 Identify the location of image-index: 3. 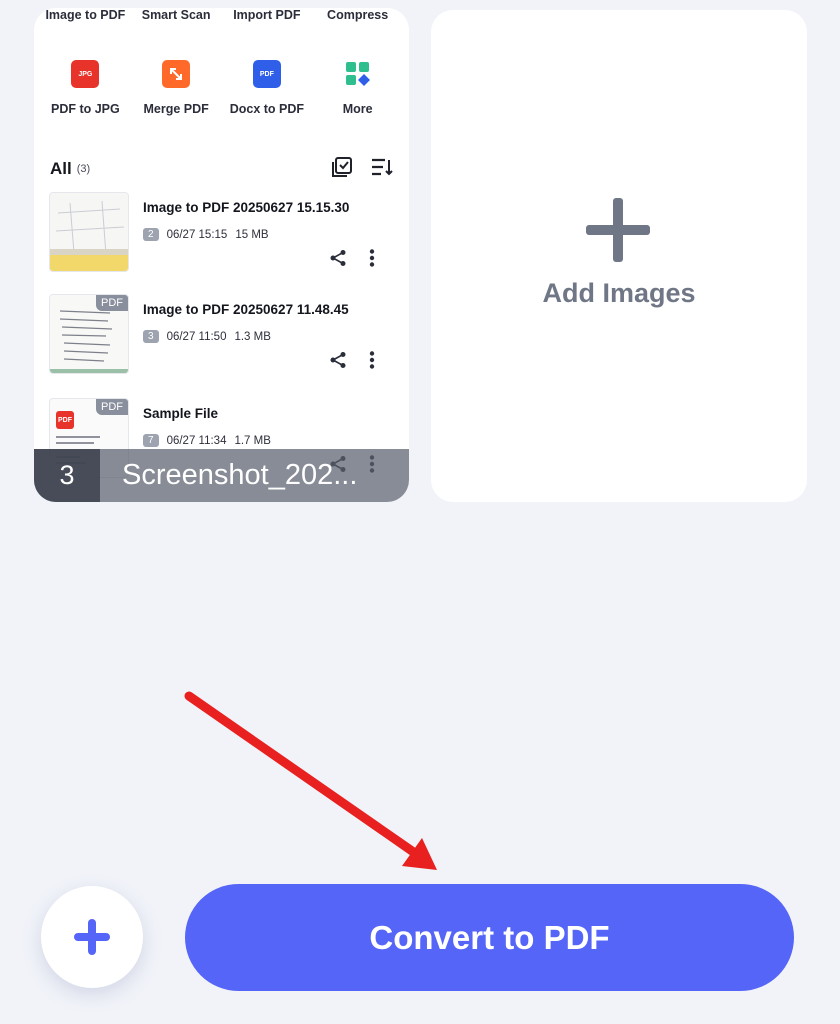
(67, 475).